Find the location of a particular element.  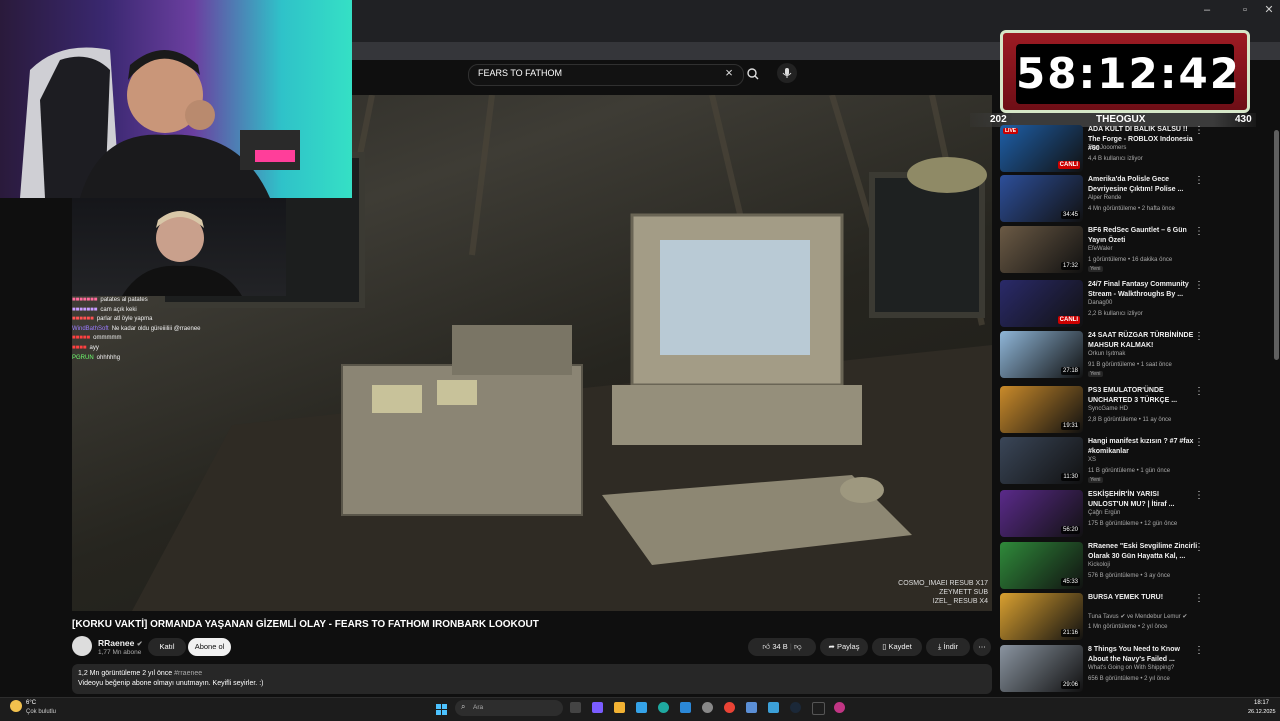

guest-webcam is located at coordinates (179, 247).